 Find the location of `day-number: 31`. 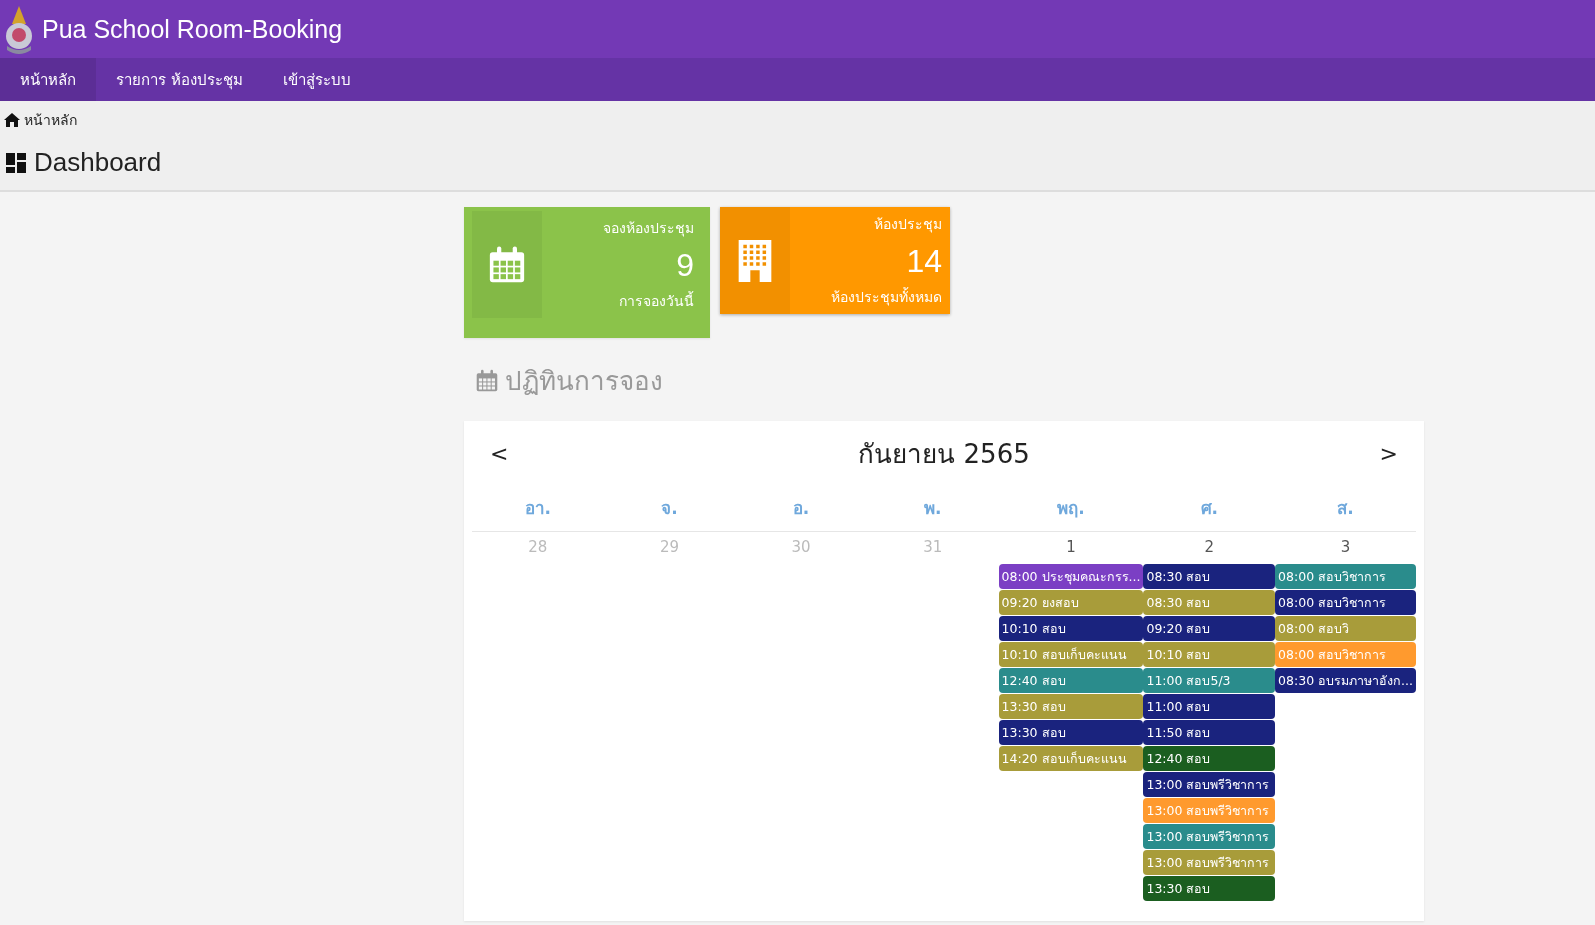

day-number: 31 is located at coordinates (933, 547).